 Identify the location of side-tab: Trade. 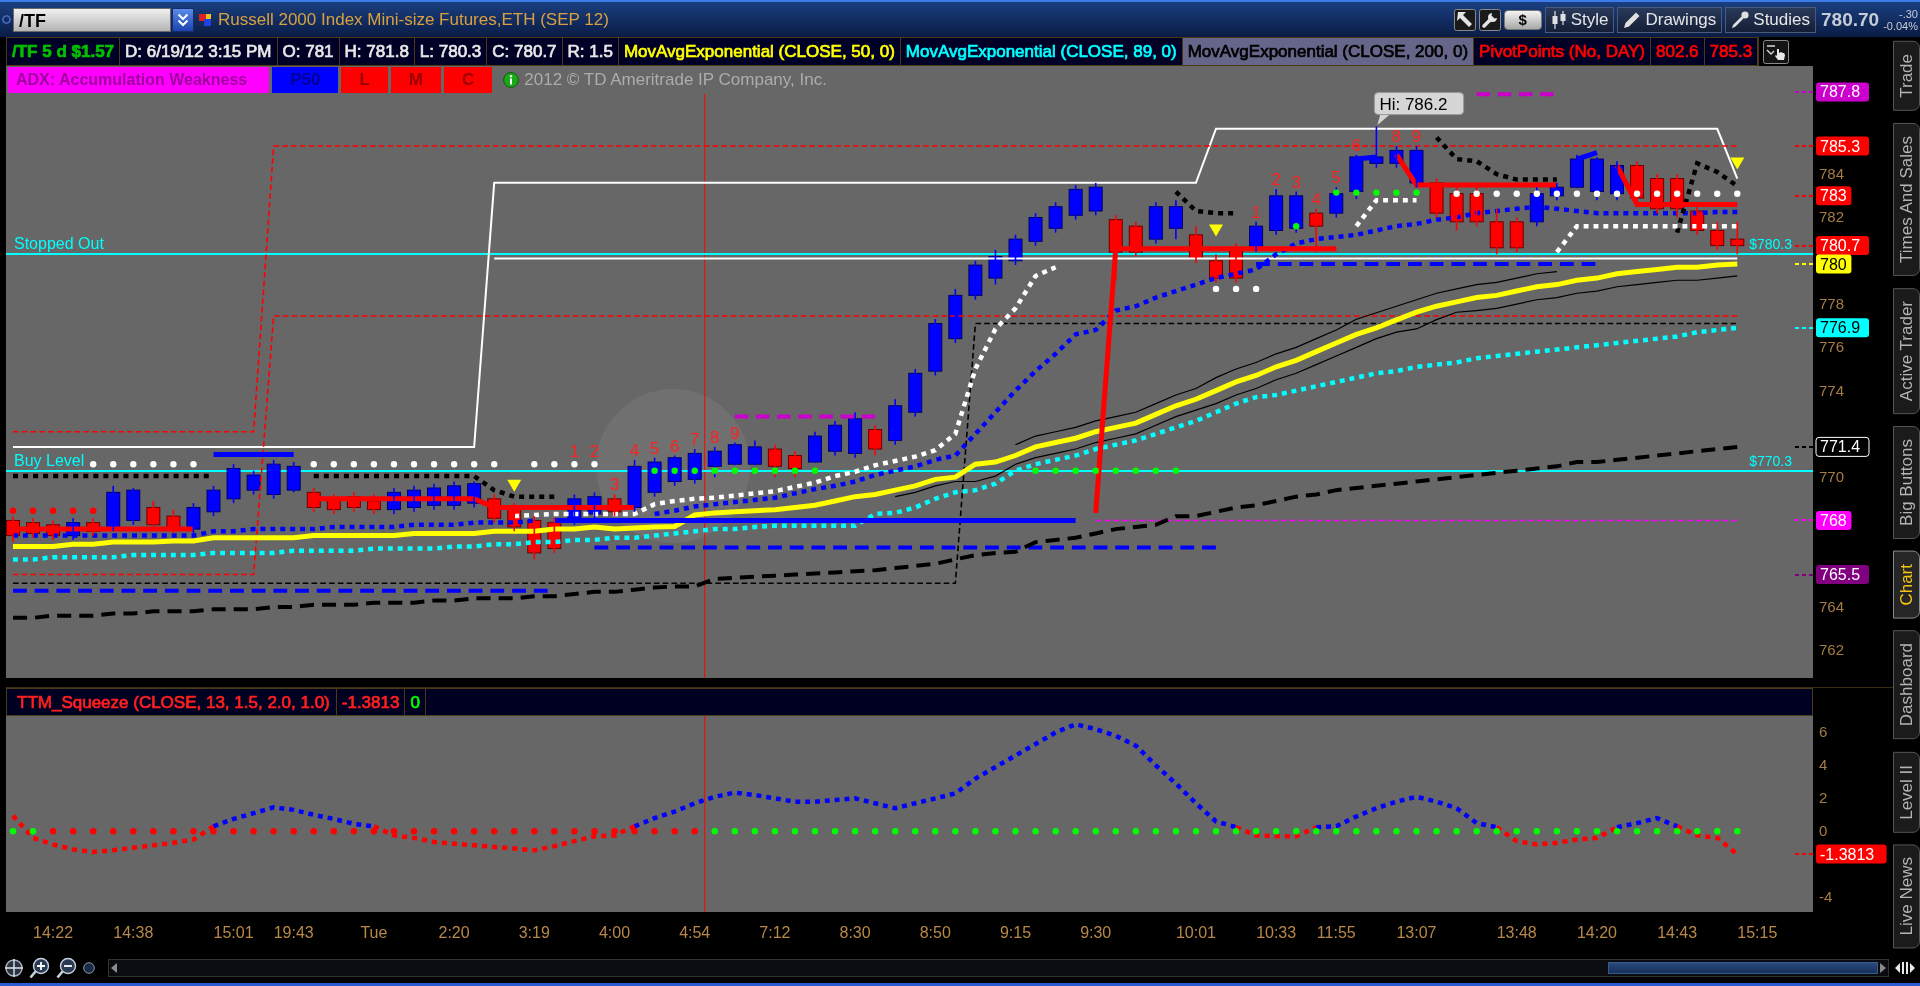
(1906, 76).